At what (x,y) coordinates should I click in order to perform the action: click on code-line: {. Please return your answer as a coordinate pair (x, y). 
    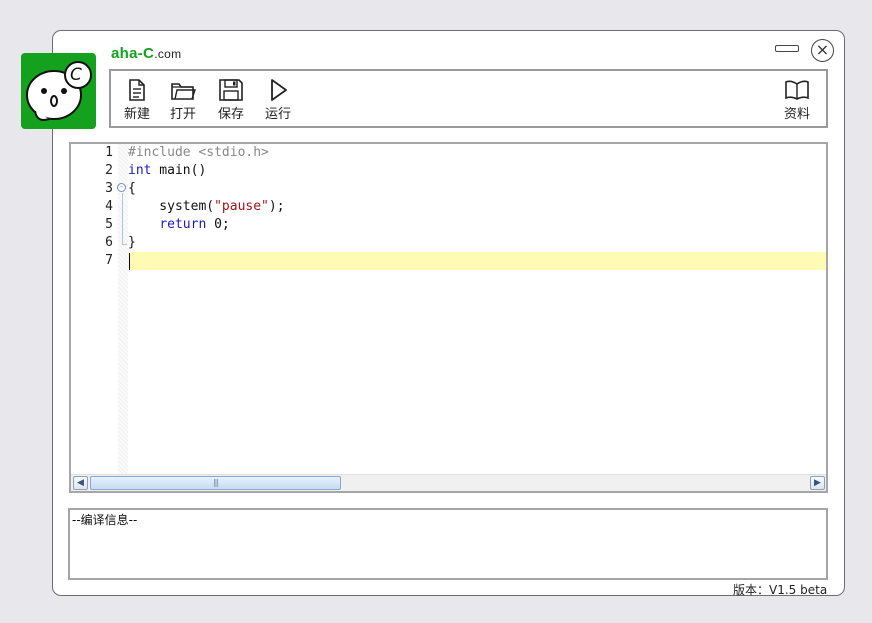
    Looking at the image, I should click on (132, 189).